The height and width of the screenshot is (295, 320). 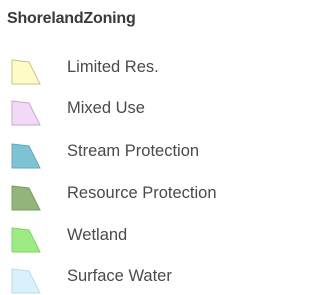 I want to click on mixed-use-swatch-shape, so click(x=26, y=113).